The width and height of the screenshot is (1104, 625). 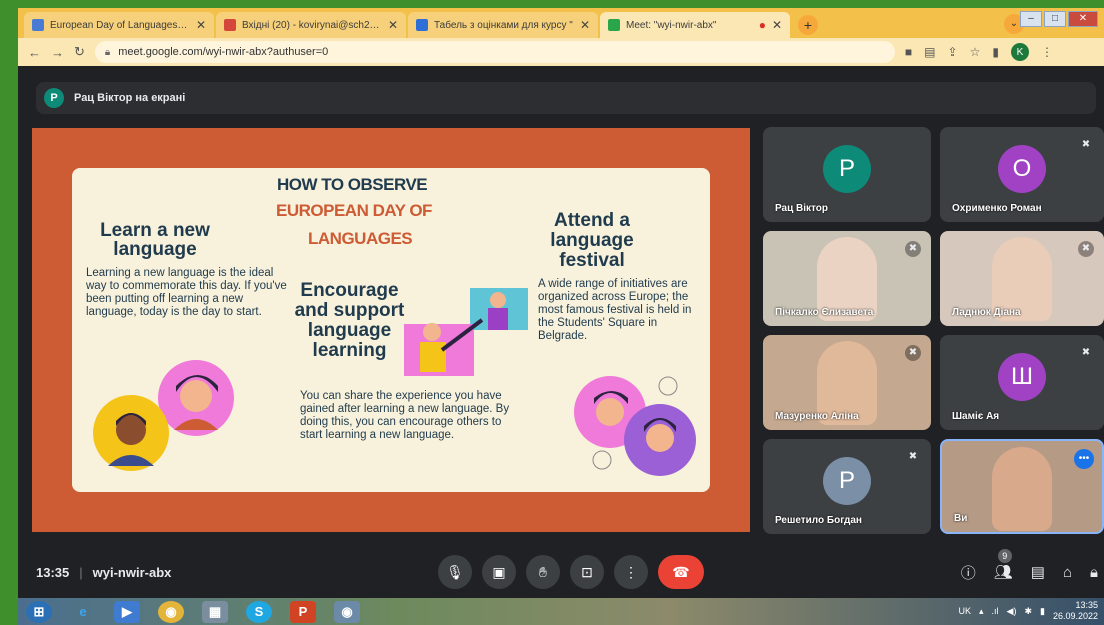 What do you see at coordinates (215, 611) in the screenshot?
I see `calculator-icon: ▦` at bounding box center [215, 611].